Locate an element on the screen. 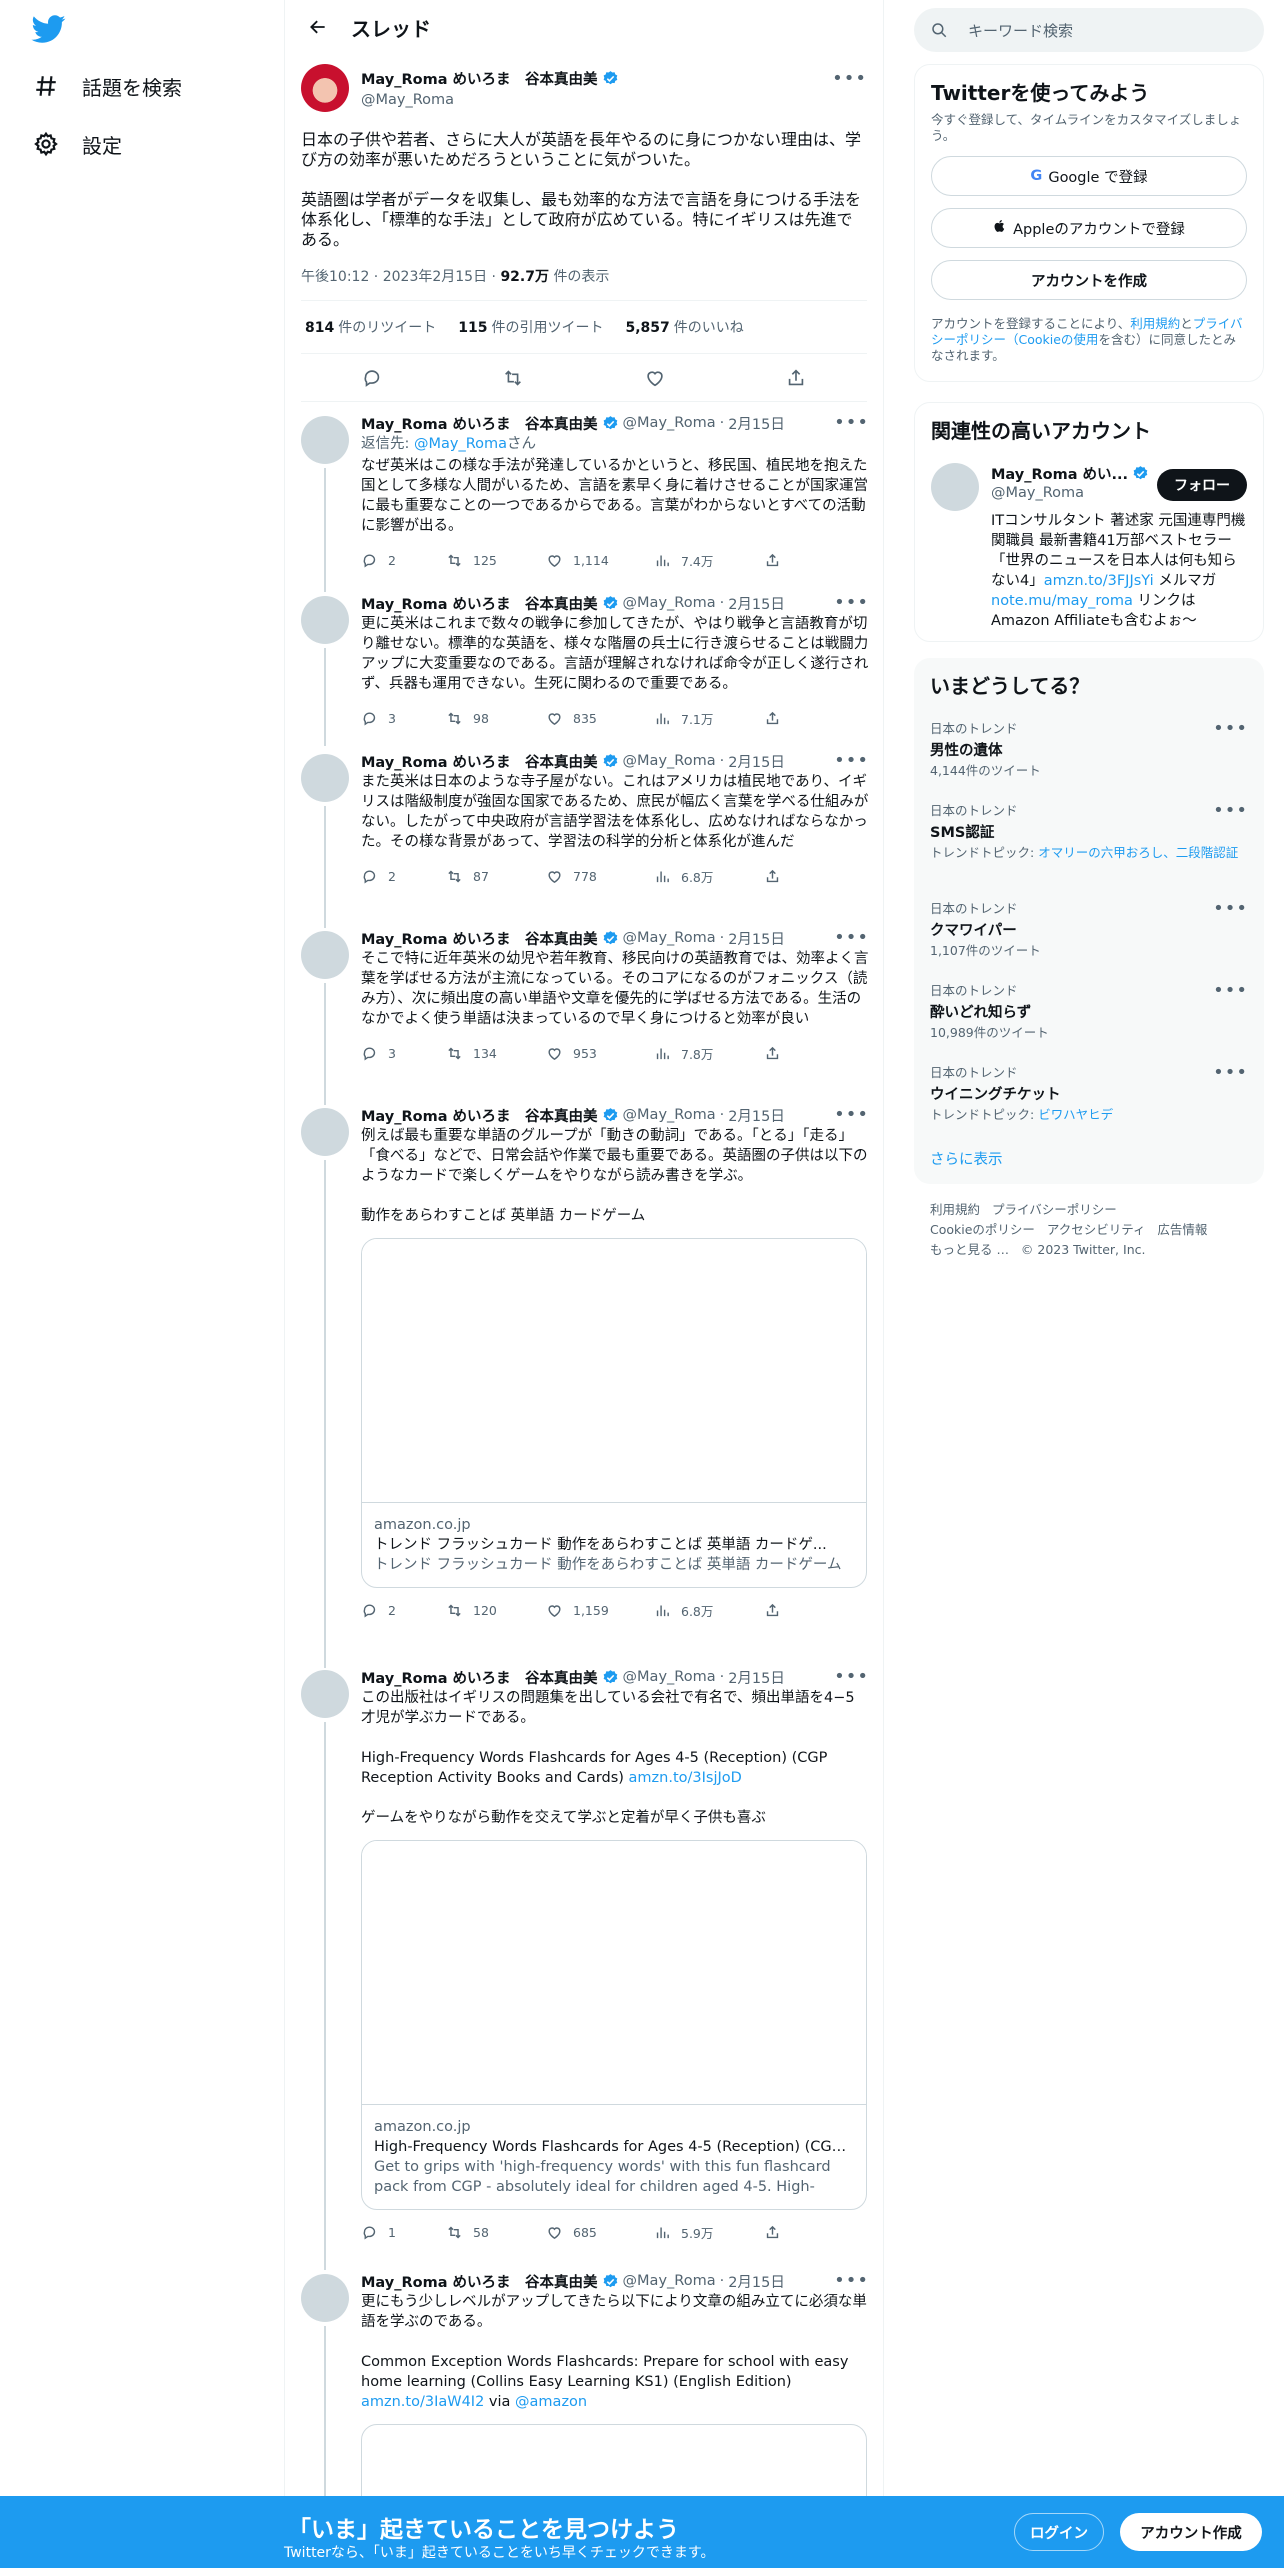  like-action: 778 is located at coordinates (600, 876).